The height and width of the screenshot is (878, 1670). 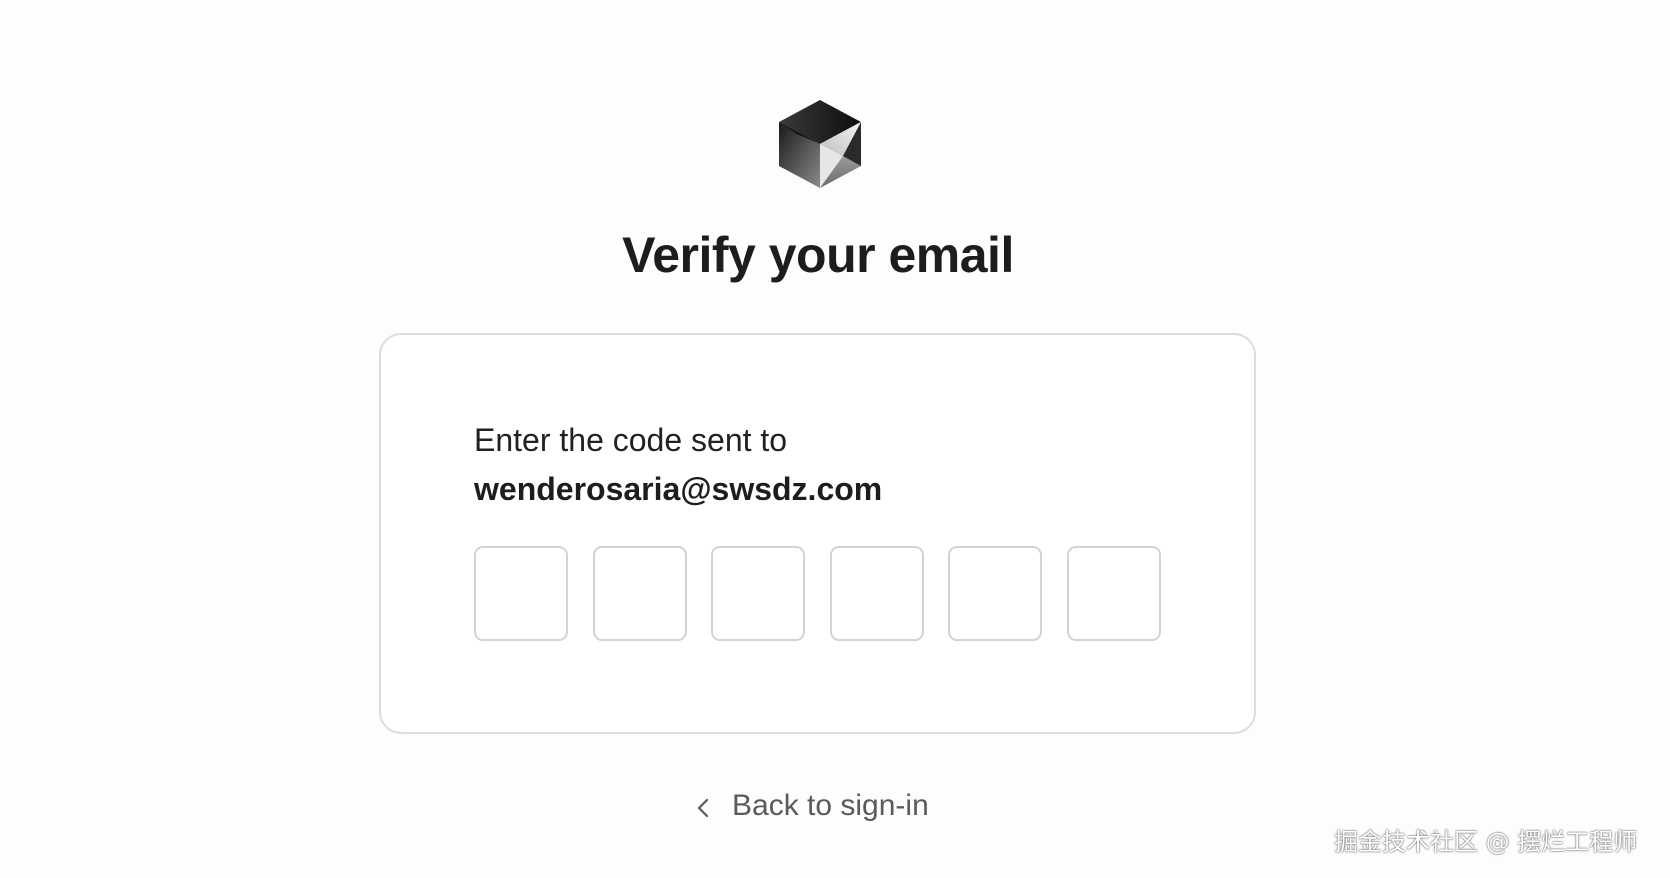 What do you see at coordinates (817, 593) in the screenshot?
I see `code-input-group` at bounding box center [817, 593].